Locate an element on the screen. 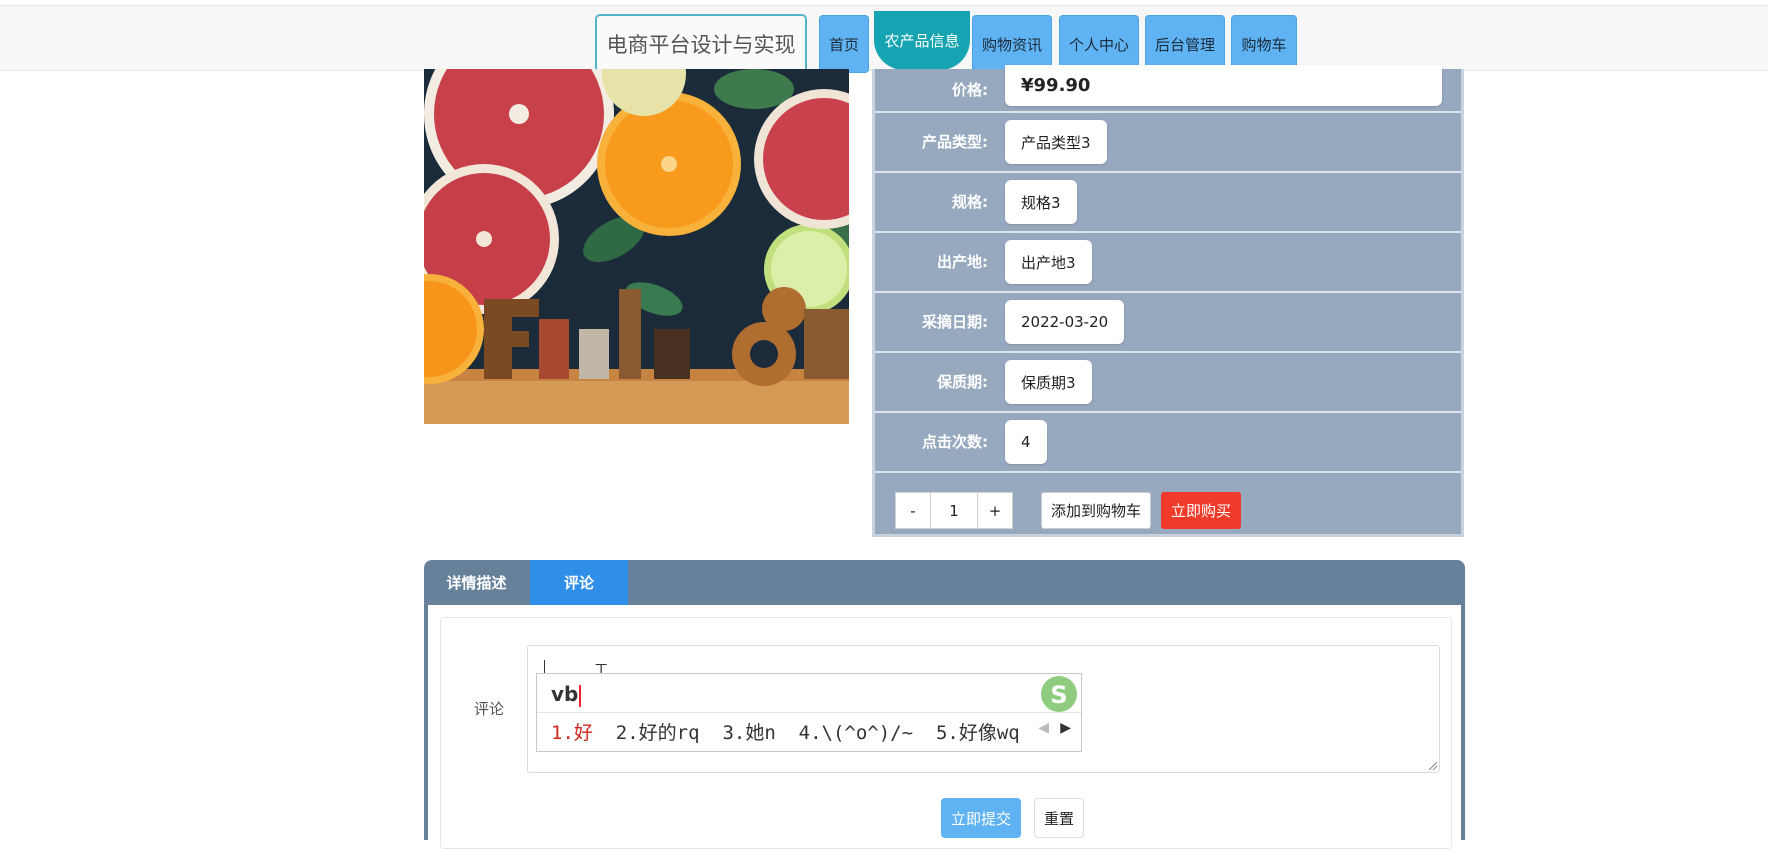 The width and height of the screenshot is (1768, 849). svg-text: S is located at coordinates (1058, 695).